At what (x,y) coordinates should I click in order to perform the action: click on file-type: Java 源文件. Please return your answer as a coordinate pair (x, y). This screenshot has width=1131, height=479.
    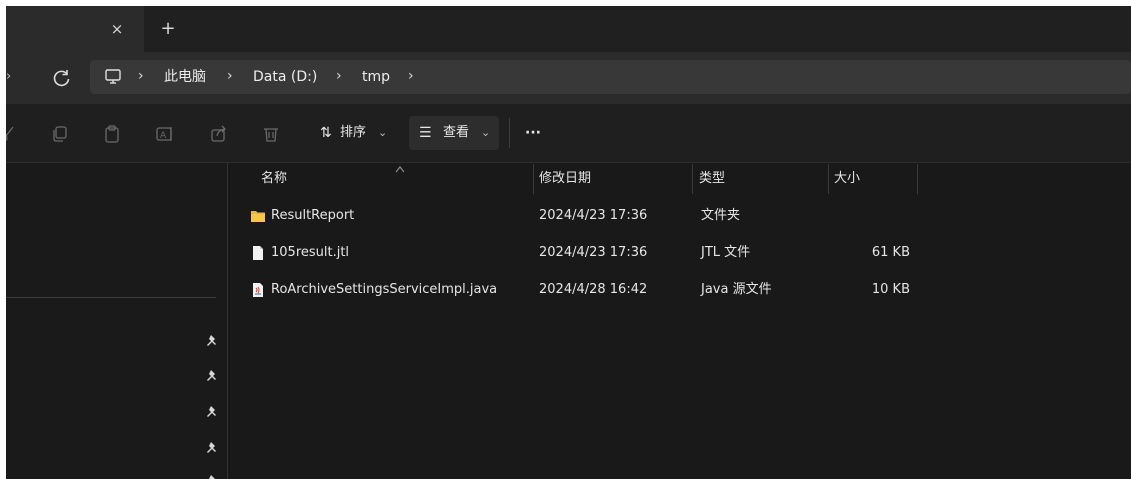
    Looking at the image, I should click on (736, 289).